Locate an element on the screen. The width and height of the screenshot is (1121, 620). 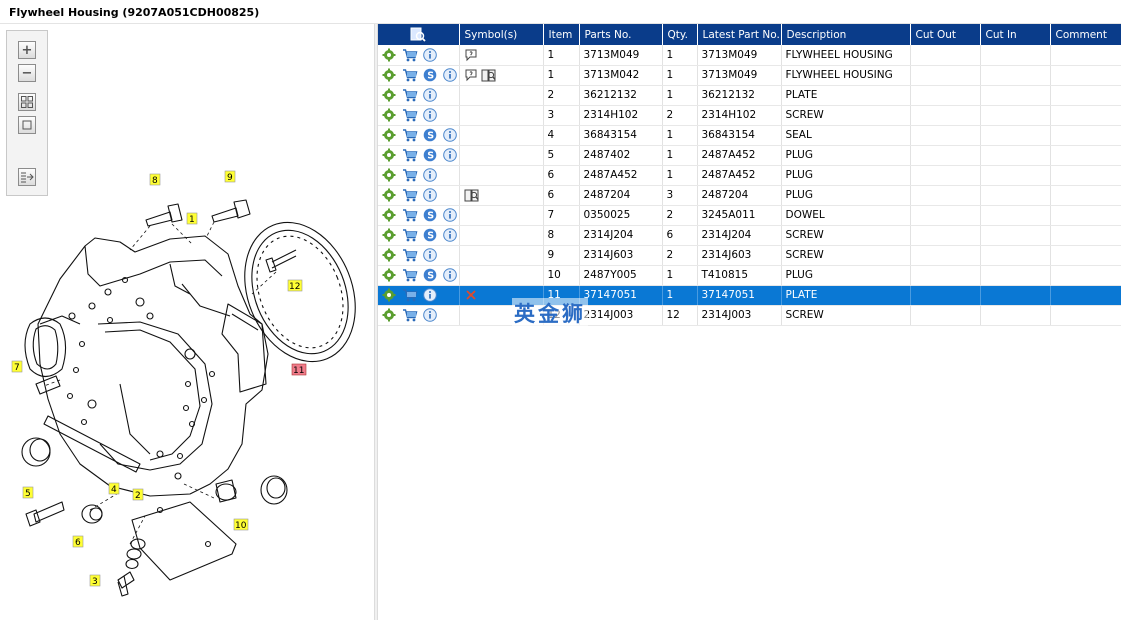
column-header-comment: Comment is located at coordinates (1085, 34).